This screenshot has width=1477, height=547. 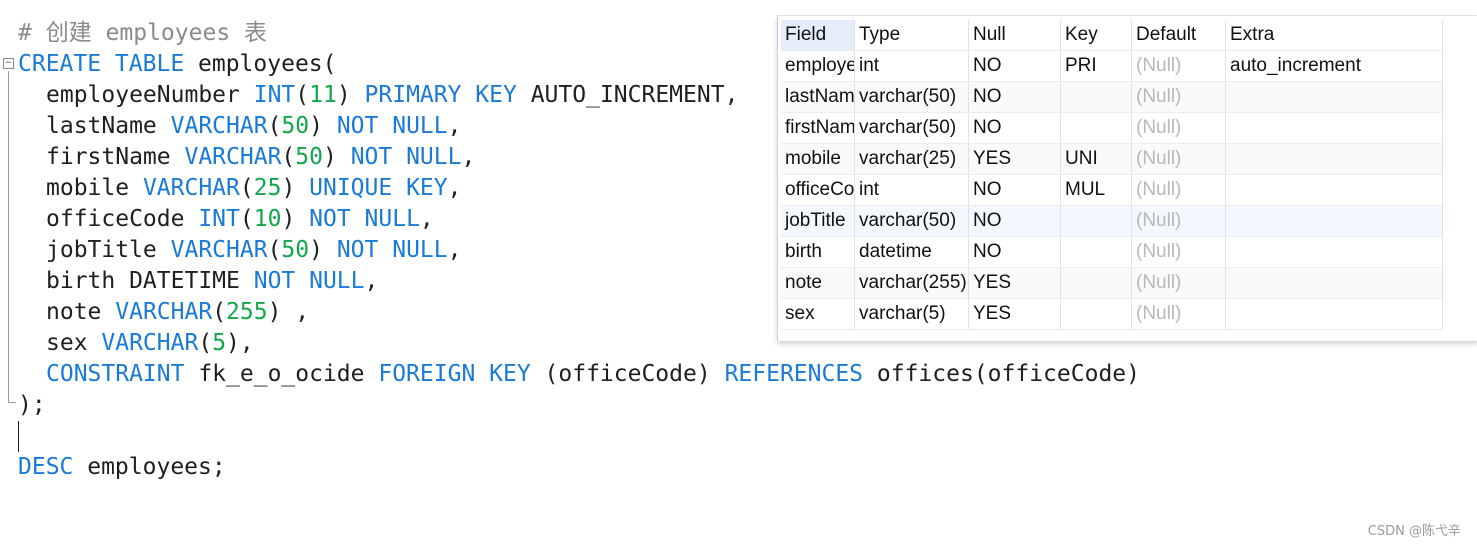 I want to click on fold-guide, so click(x=8, y=237).